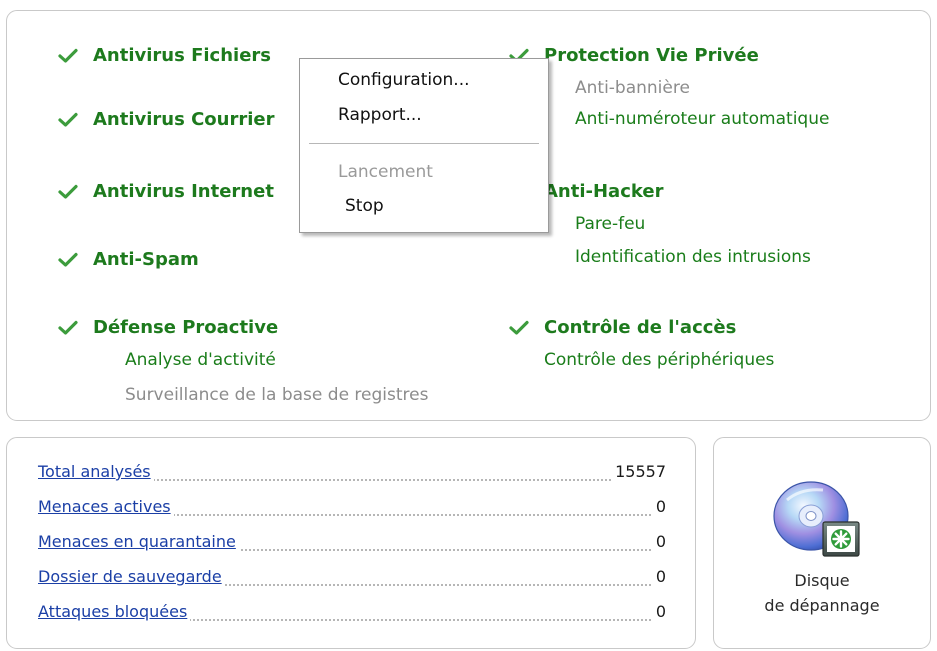  I want to click on stat-row-dossier-sauvegarde: Dossier de sauvegarde 0, so click(352, 580).